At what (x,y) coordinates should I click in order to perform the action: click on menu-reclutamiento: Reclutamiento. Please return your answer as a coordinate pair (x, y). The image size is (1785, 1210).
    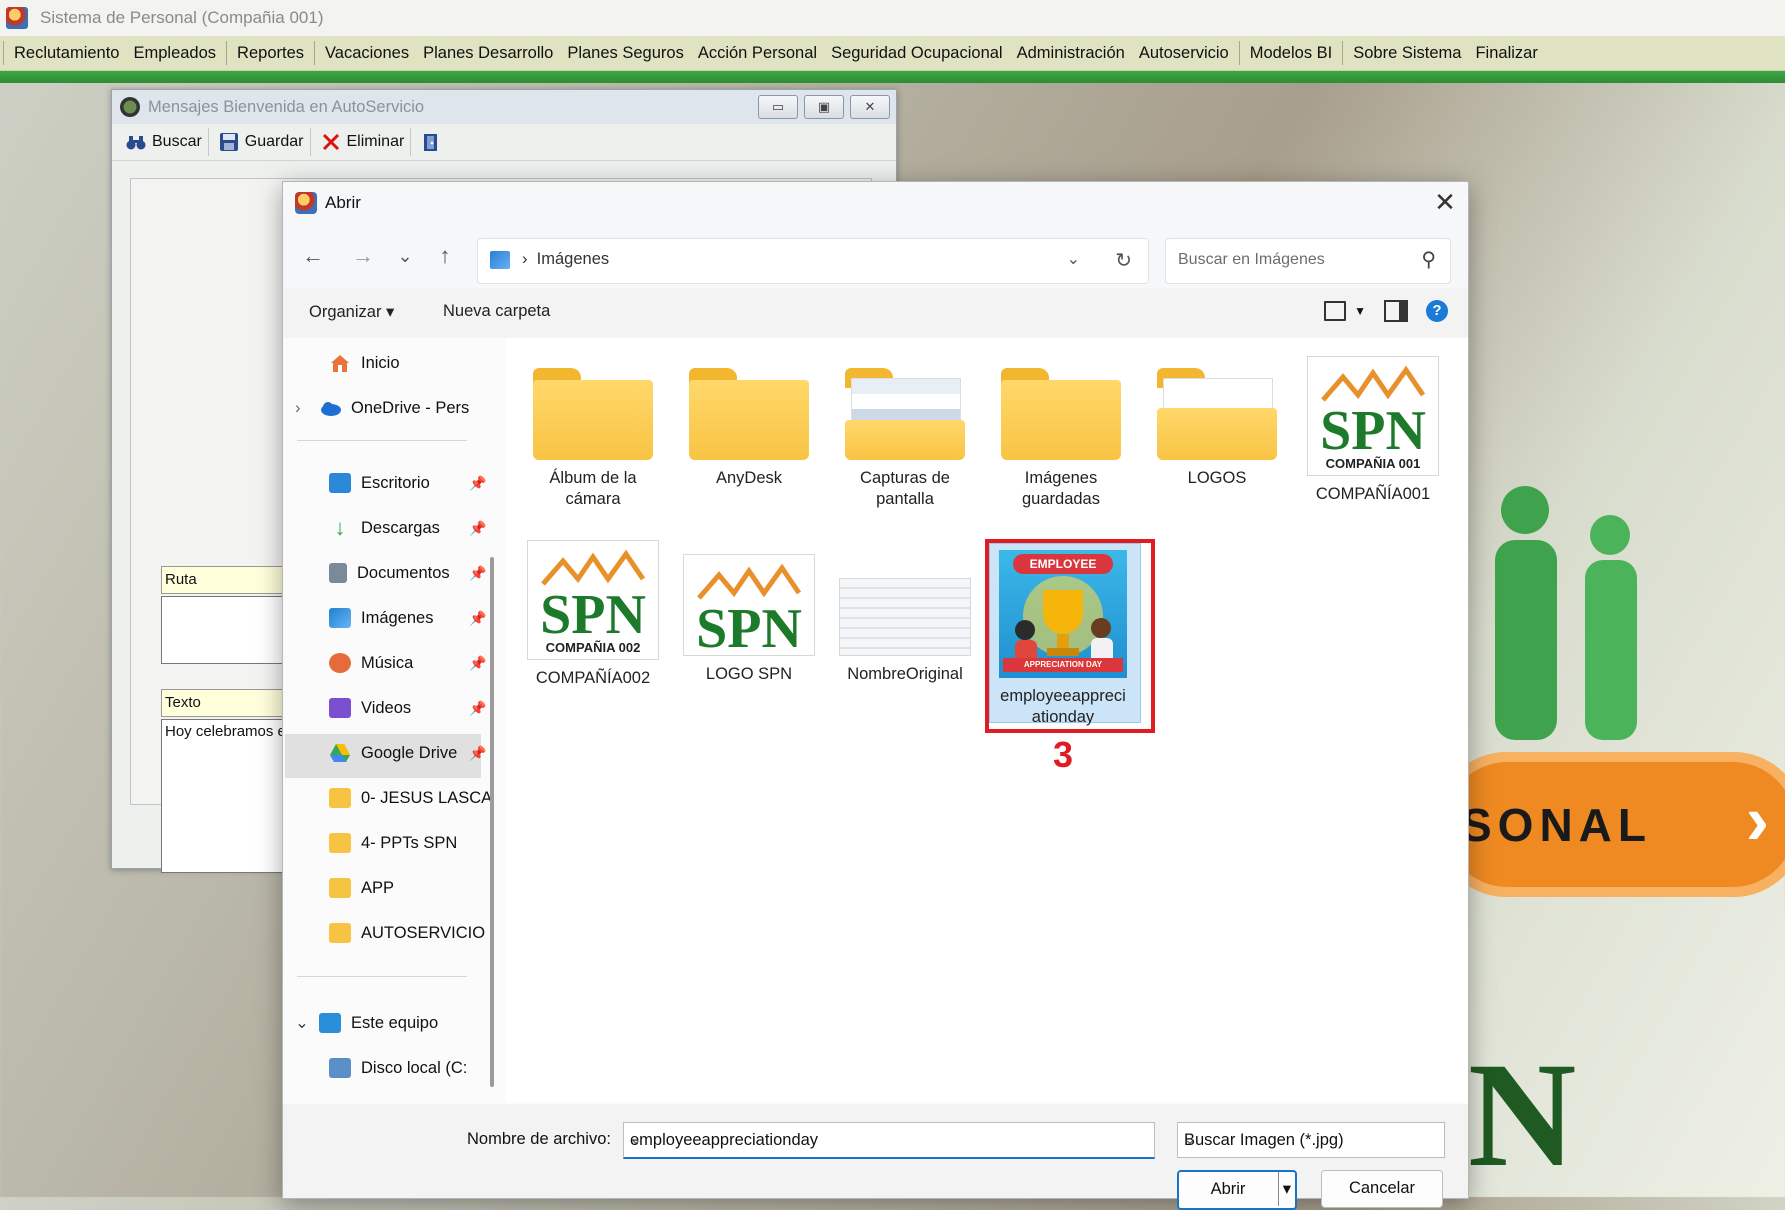
    Looking at the image, I should click on (66, 53).